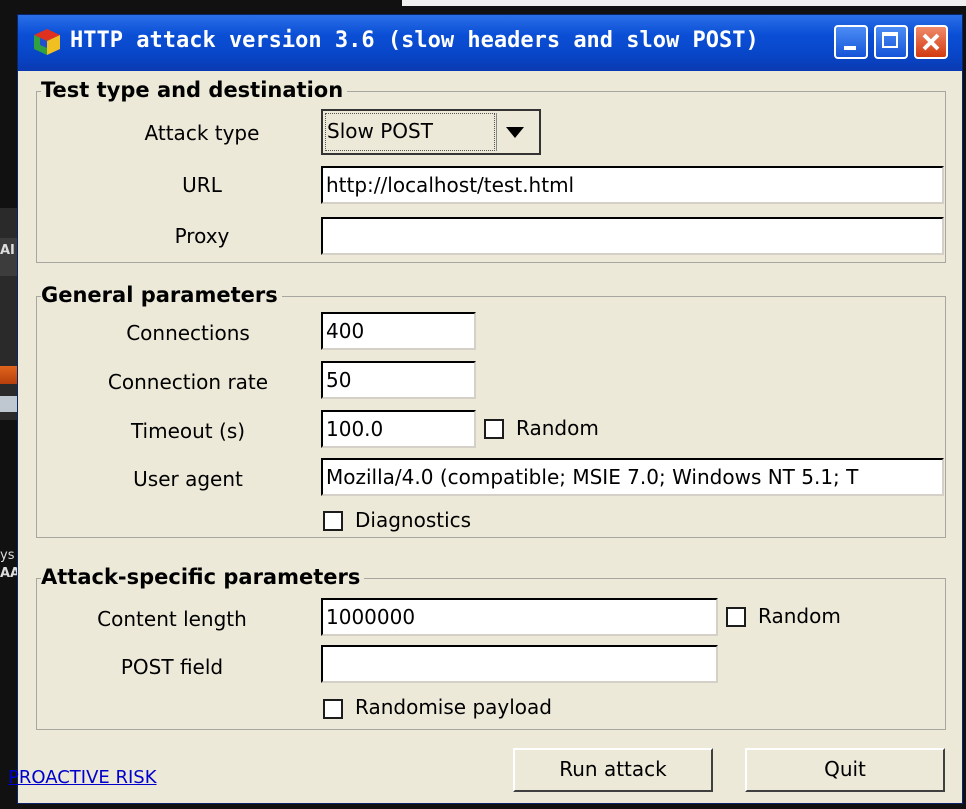 This screenshot has width=966, height=809. What do you see at coordinates (845, 770) in the screenshot?
I see `quit-button: Quit` at bounding box center [845, 770].